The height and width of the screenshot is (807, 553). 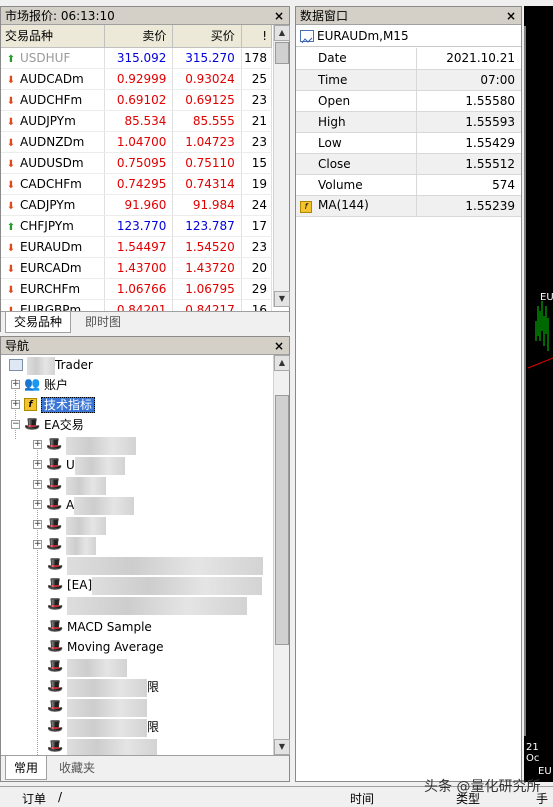 I want to click on terminal-col-time: 时间, so click(x=362, y=798).